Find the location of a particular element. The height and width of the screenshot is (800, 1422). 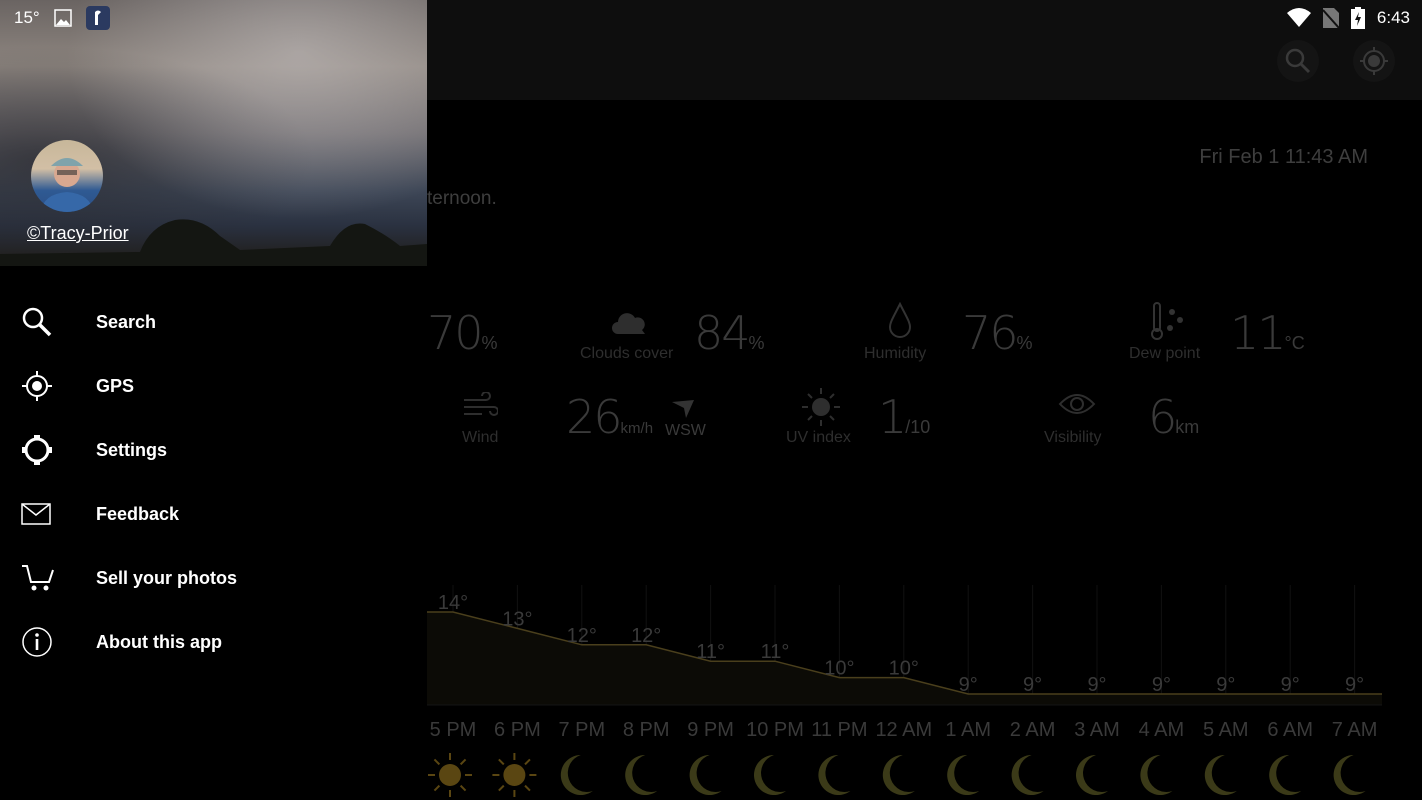

settings-icon is located at coordinates (37, 450).